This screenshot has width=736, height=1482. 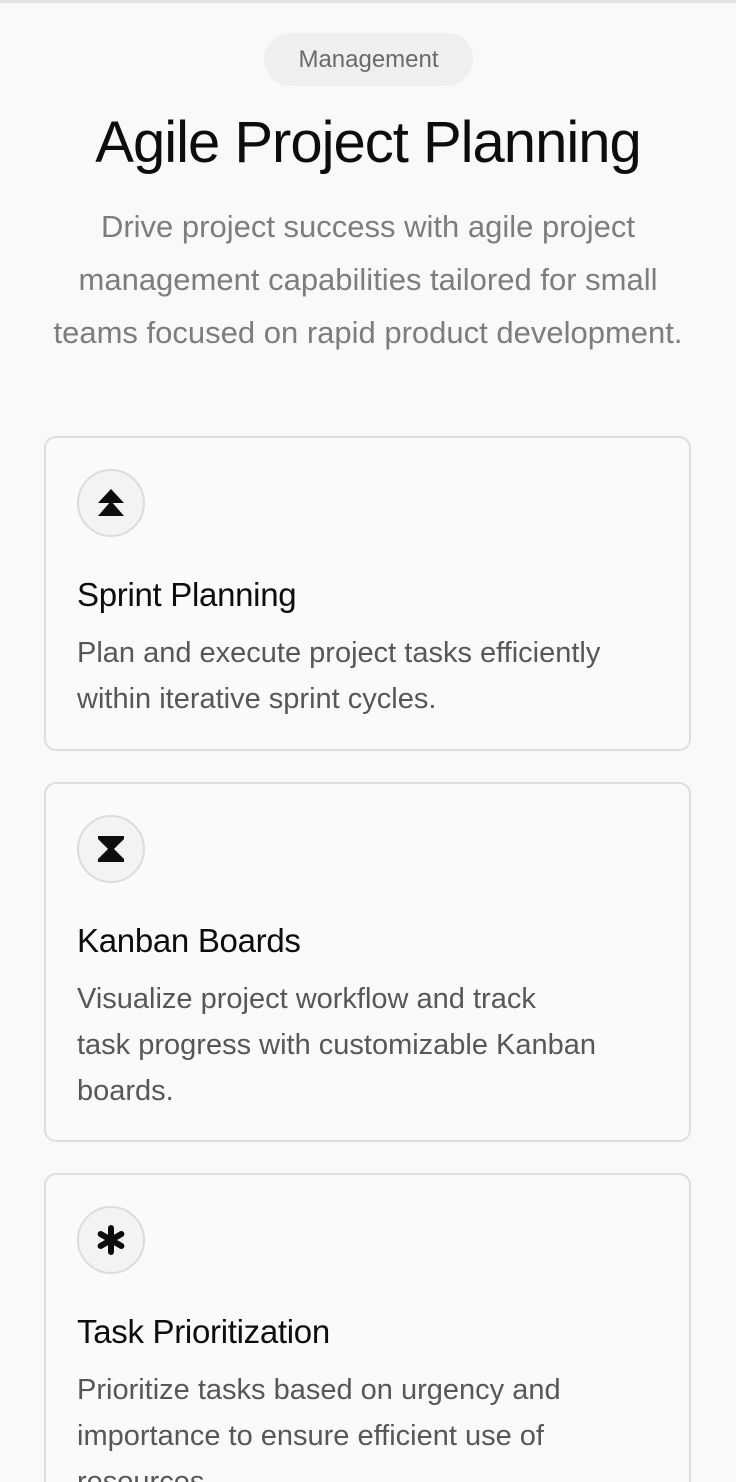 I want to click on section-badge: Management, so click(x=368, y=59).